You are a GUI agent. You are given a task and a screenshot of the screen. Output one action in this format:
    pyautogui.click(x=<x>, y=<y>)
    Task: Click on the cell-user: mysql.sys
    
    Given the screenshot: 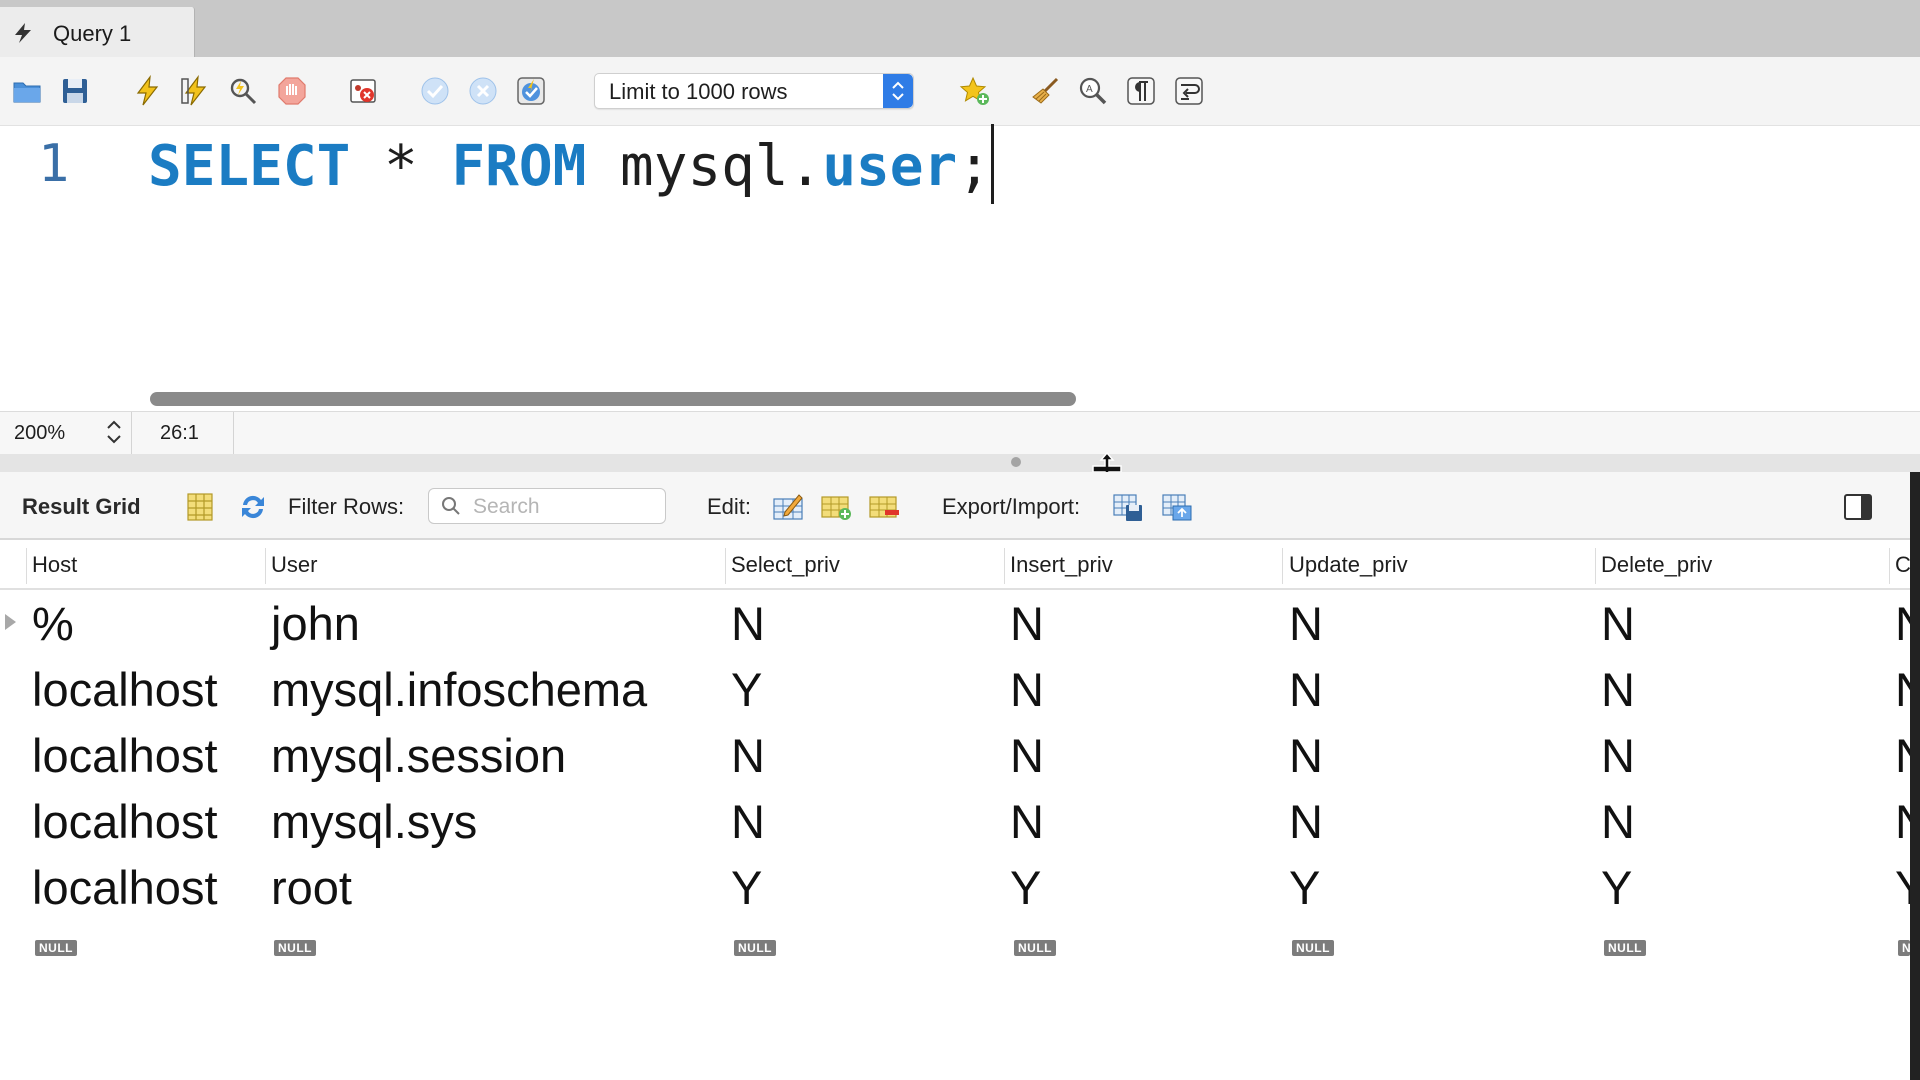 What is the action you would take?
    pyautogui.click(x=374, y=821)
    